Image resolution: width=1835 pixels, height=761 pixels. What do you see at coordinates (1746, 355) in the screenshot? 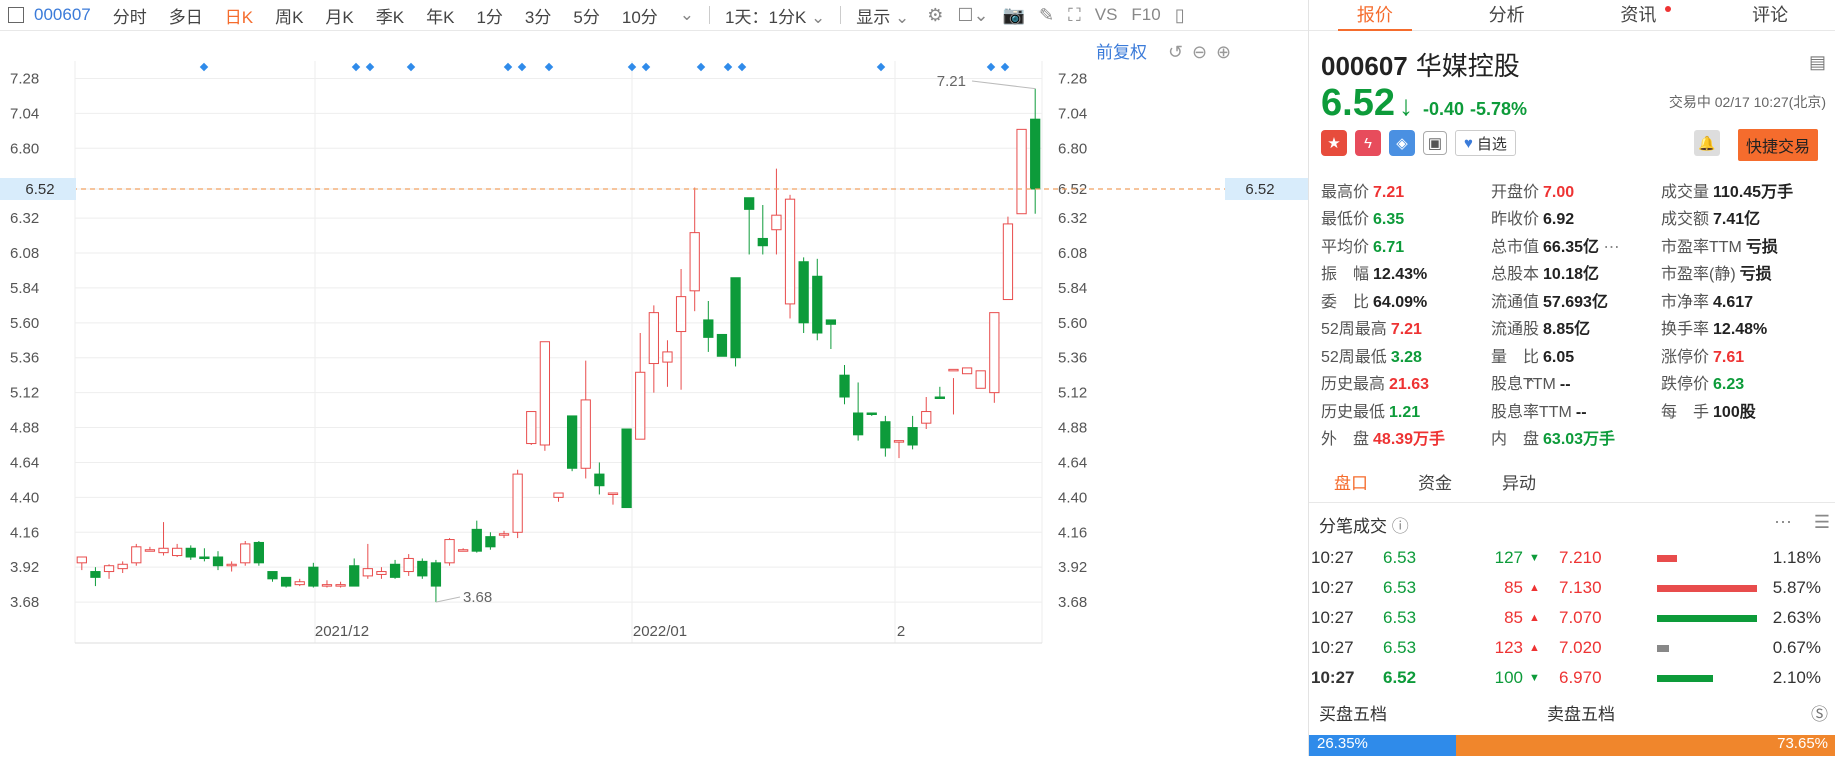
I see `stat-cell: 涨停价 7.61` at bounding box center [1746, 355].